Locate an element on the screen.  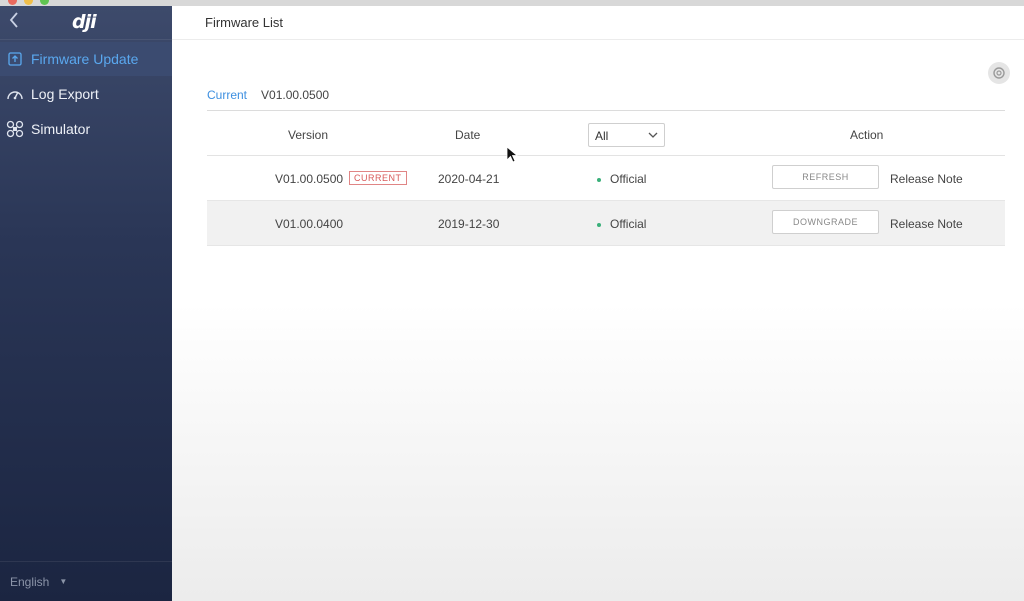
sidebar-item-log-export: Log Export is located at coordinates (86, 94).